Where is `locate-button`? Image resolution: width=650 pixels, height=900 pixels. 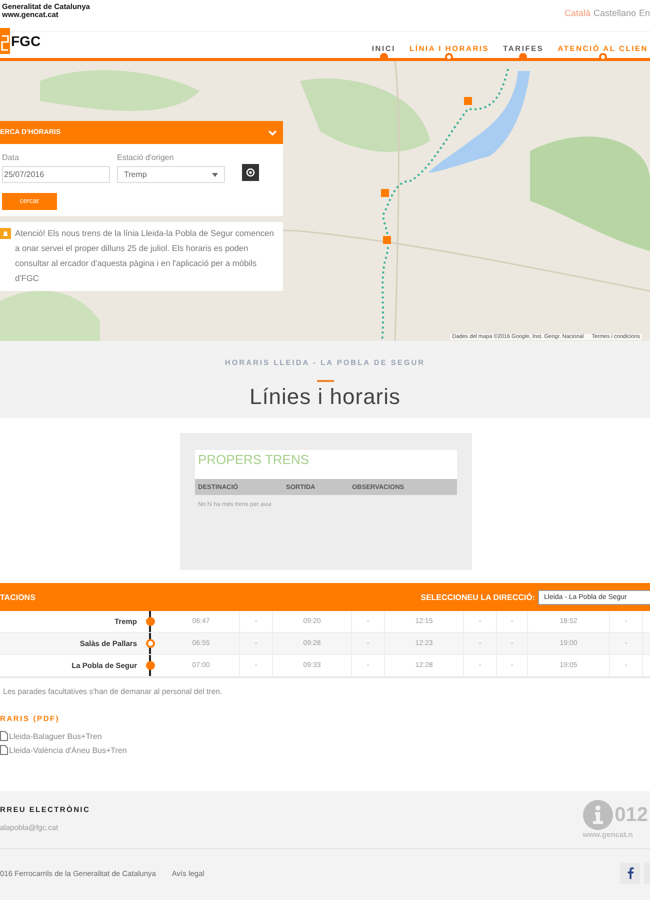
locate-button is located at coordinates (250, 172).